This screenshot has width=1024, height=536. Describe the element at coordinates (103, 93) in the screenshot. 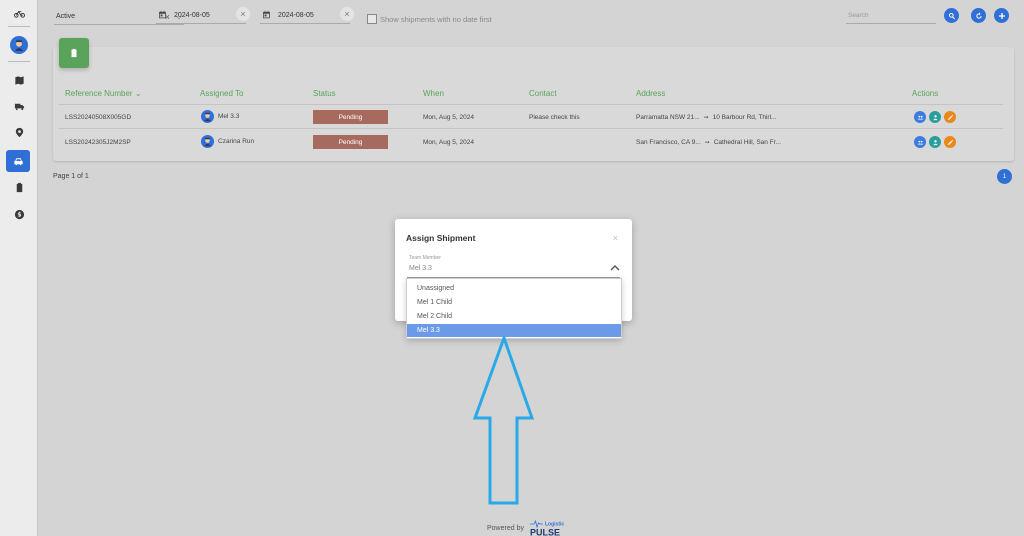

I see `column-header-reference: Reference Number ⌄` at that location.